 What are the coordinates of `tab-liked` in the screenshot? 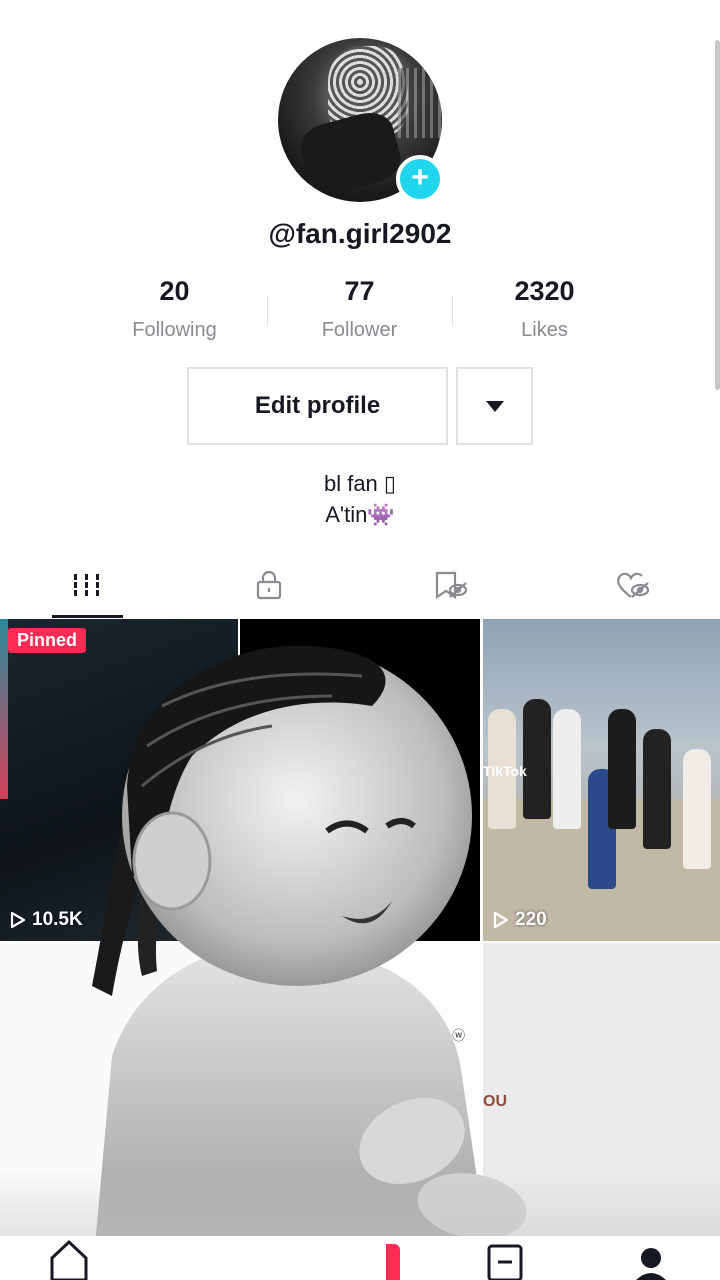 It's located at (633, 585).